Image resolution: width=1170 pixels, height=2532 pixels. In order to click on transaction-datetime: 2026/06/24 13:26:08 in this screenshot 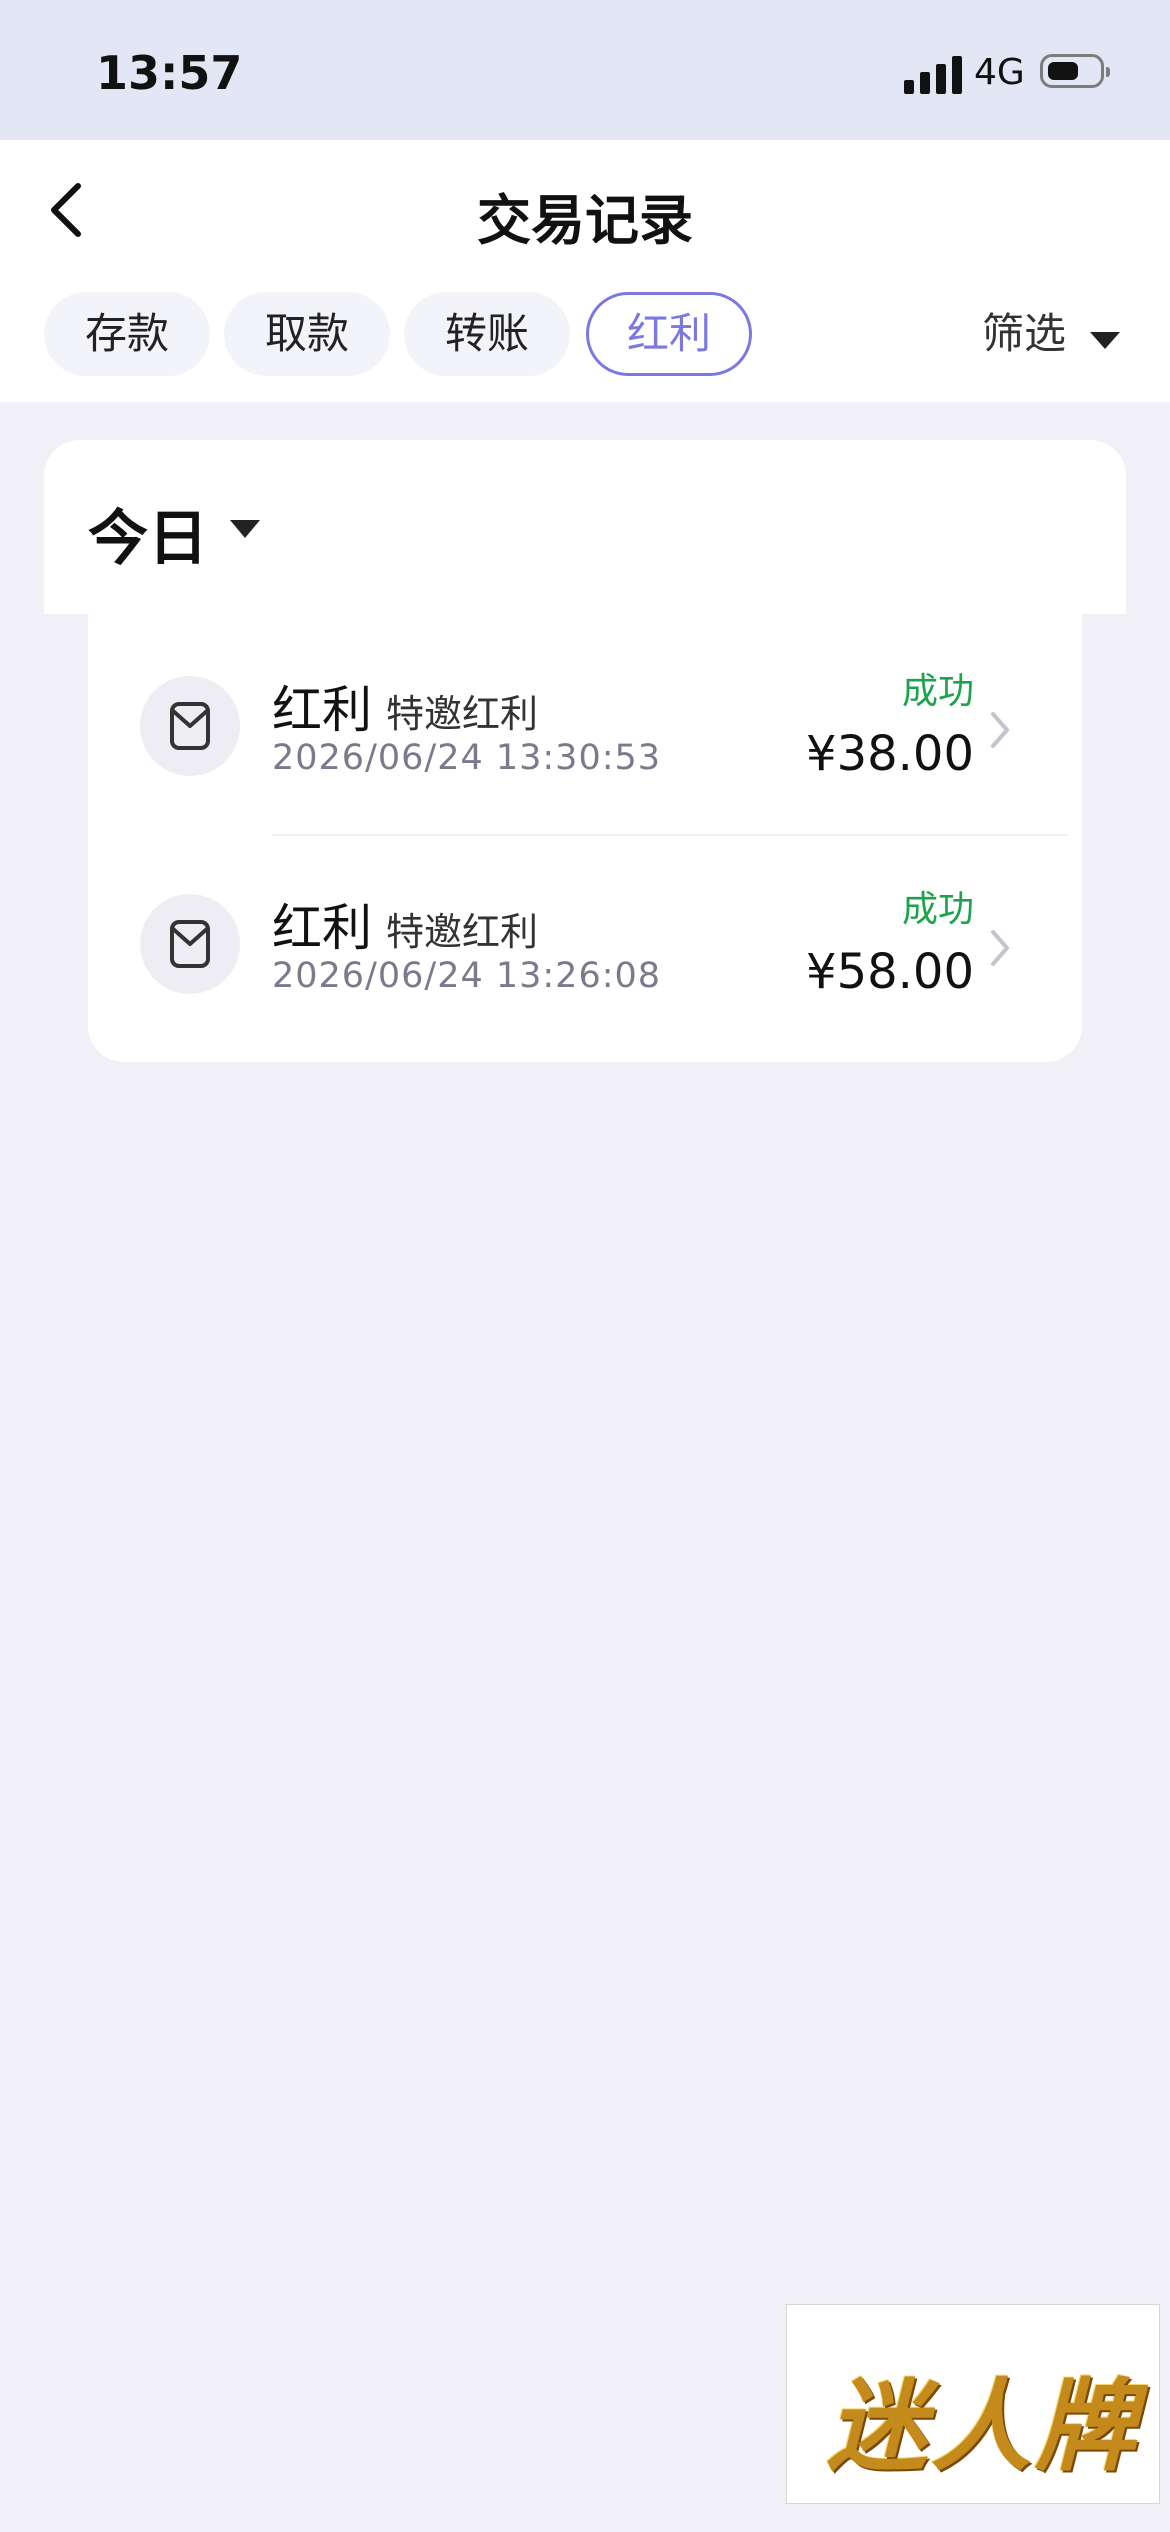, I will do `click(467, 976)`.